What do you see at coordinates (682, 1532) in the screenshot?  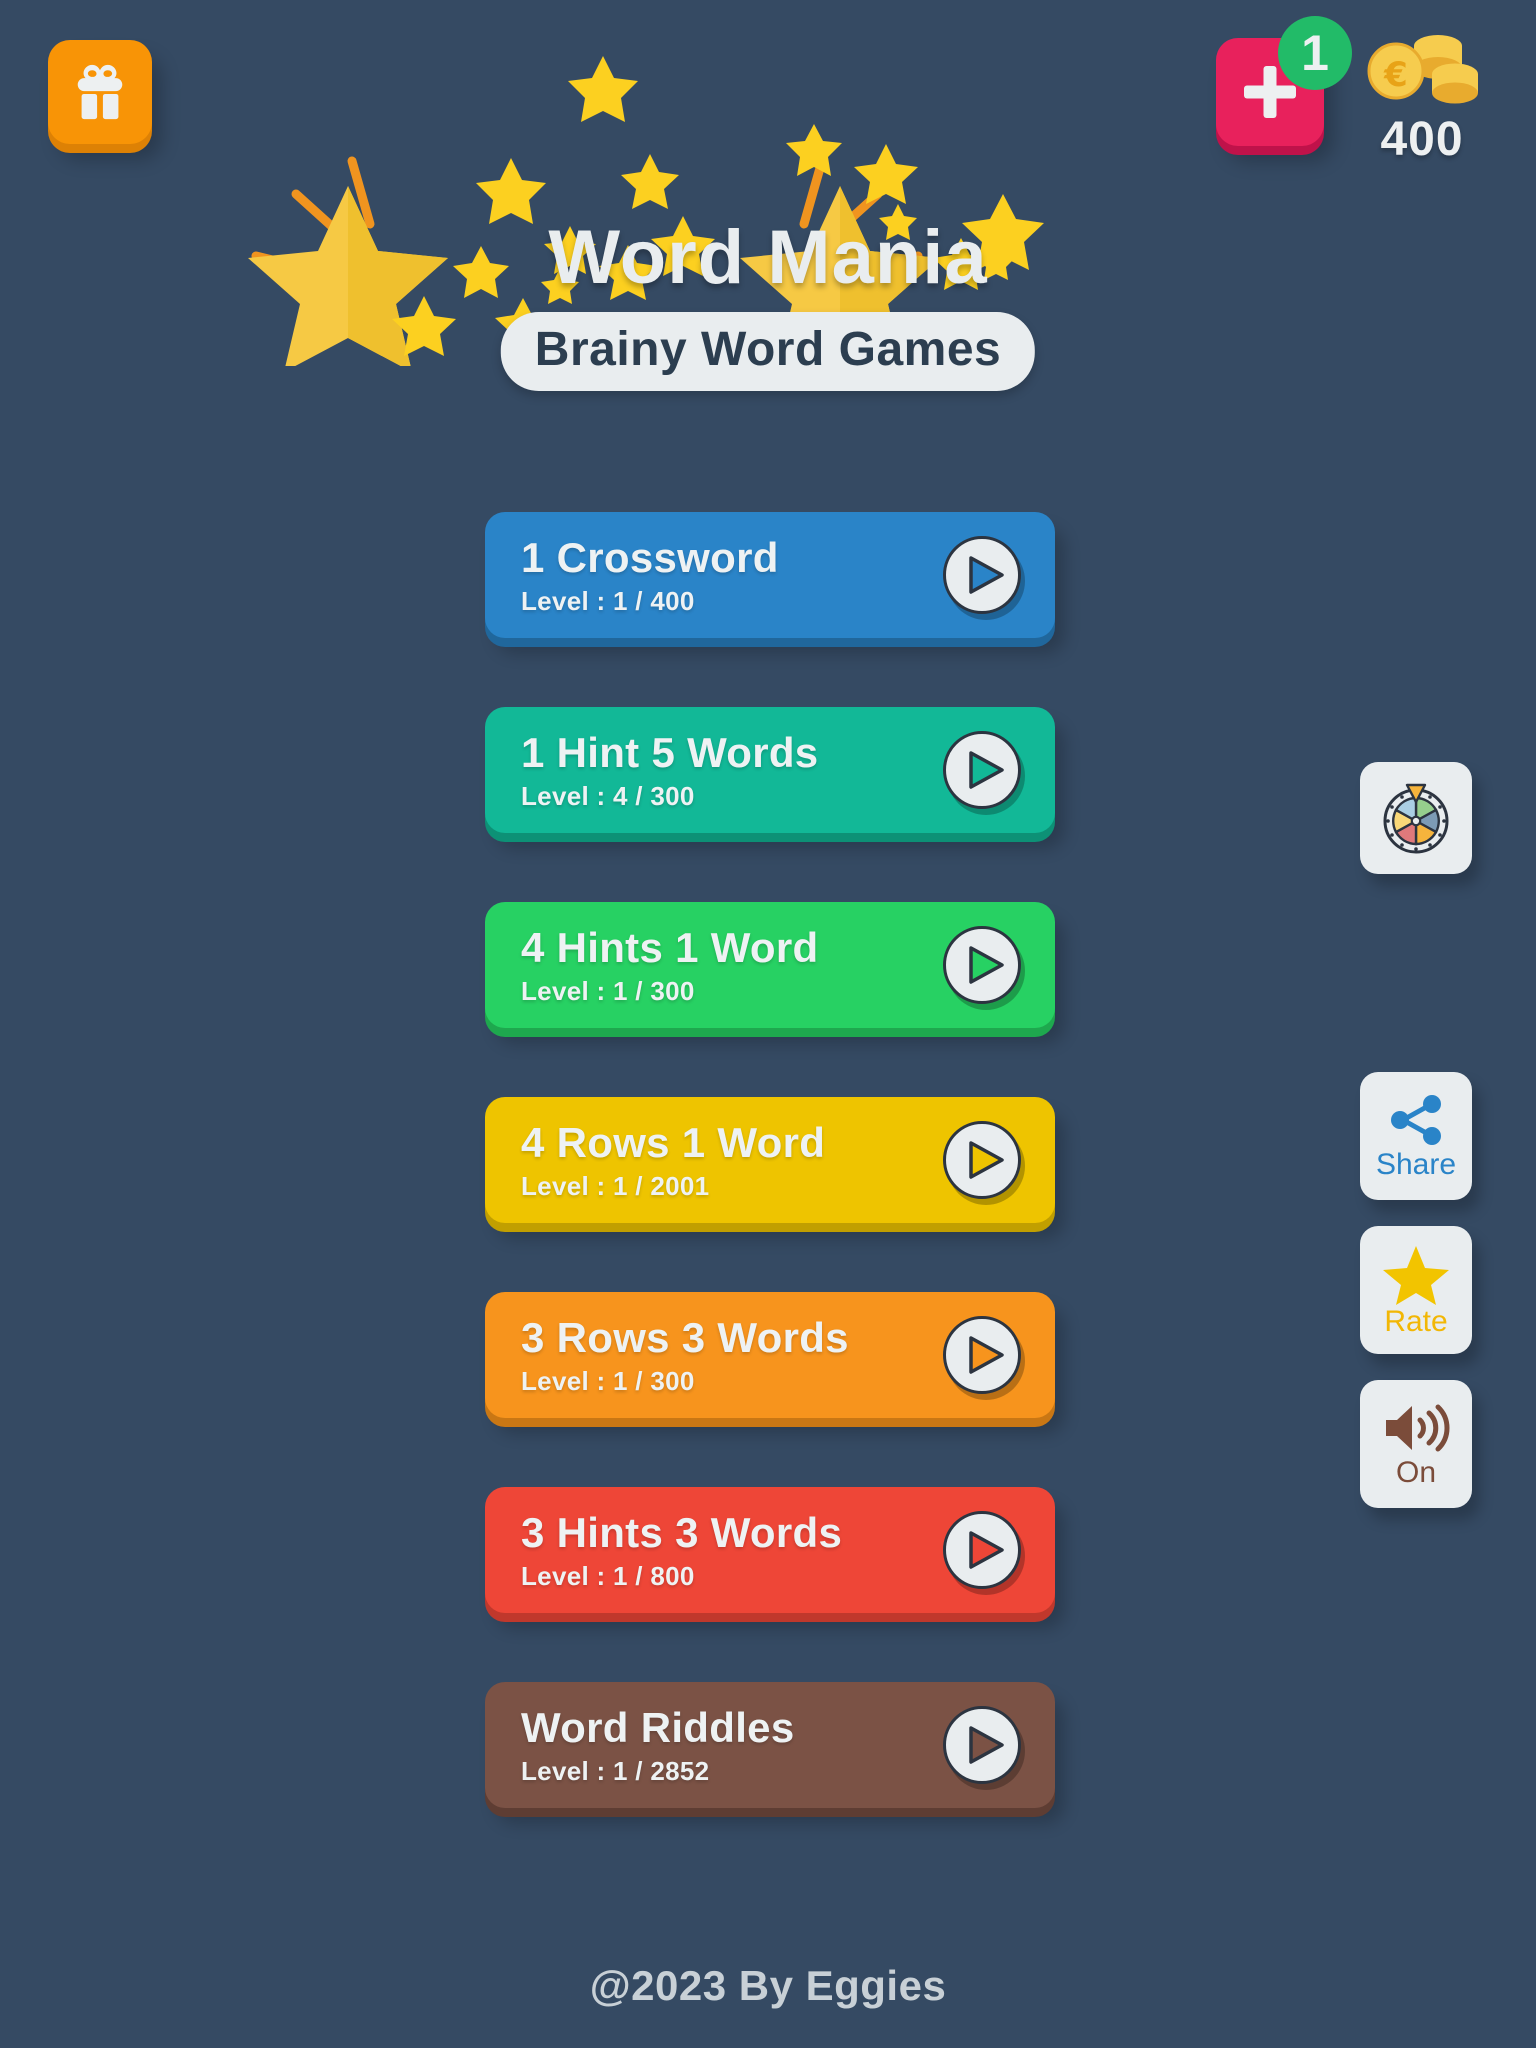 I see `game-mode-title: 3 Hints 3 Words` at bounding box center [682, 1532].